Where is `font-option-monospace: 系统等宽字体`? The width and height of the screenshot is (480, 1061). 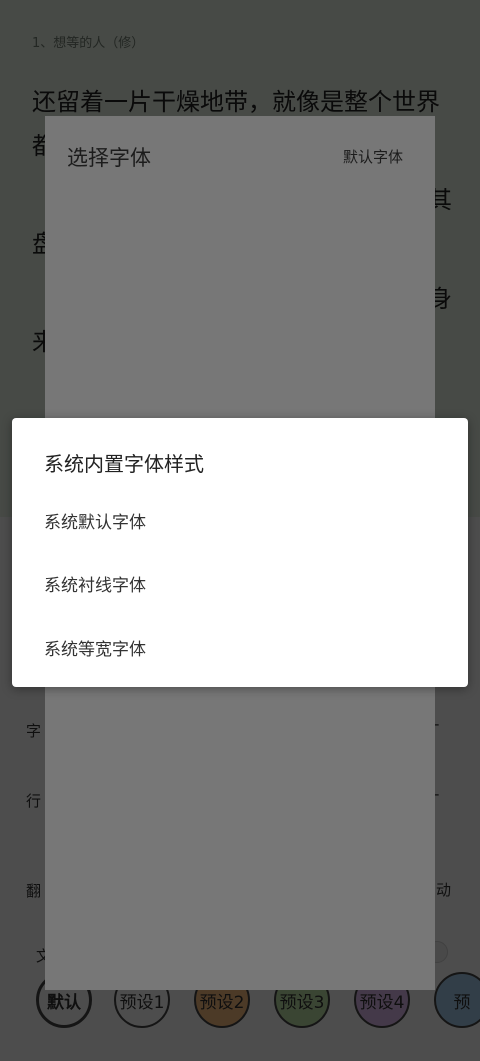 font-option-monospace: 系统等宽字体 is located at coordinates (95, 647).